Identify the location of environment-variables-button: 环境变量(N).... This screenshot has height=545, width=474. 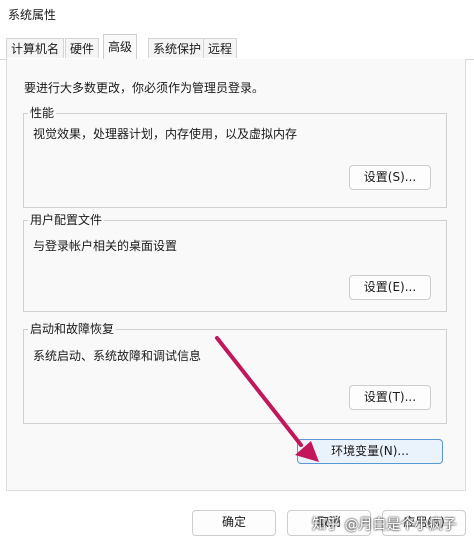
(370, 451).